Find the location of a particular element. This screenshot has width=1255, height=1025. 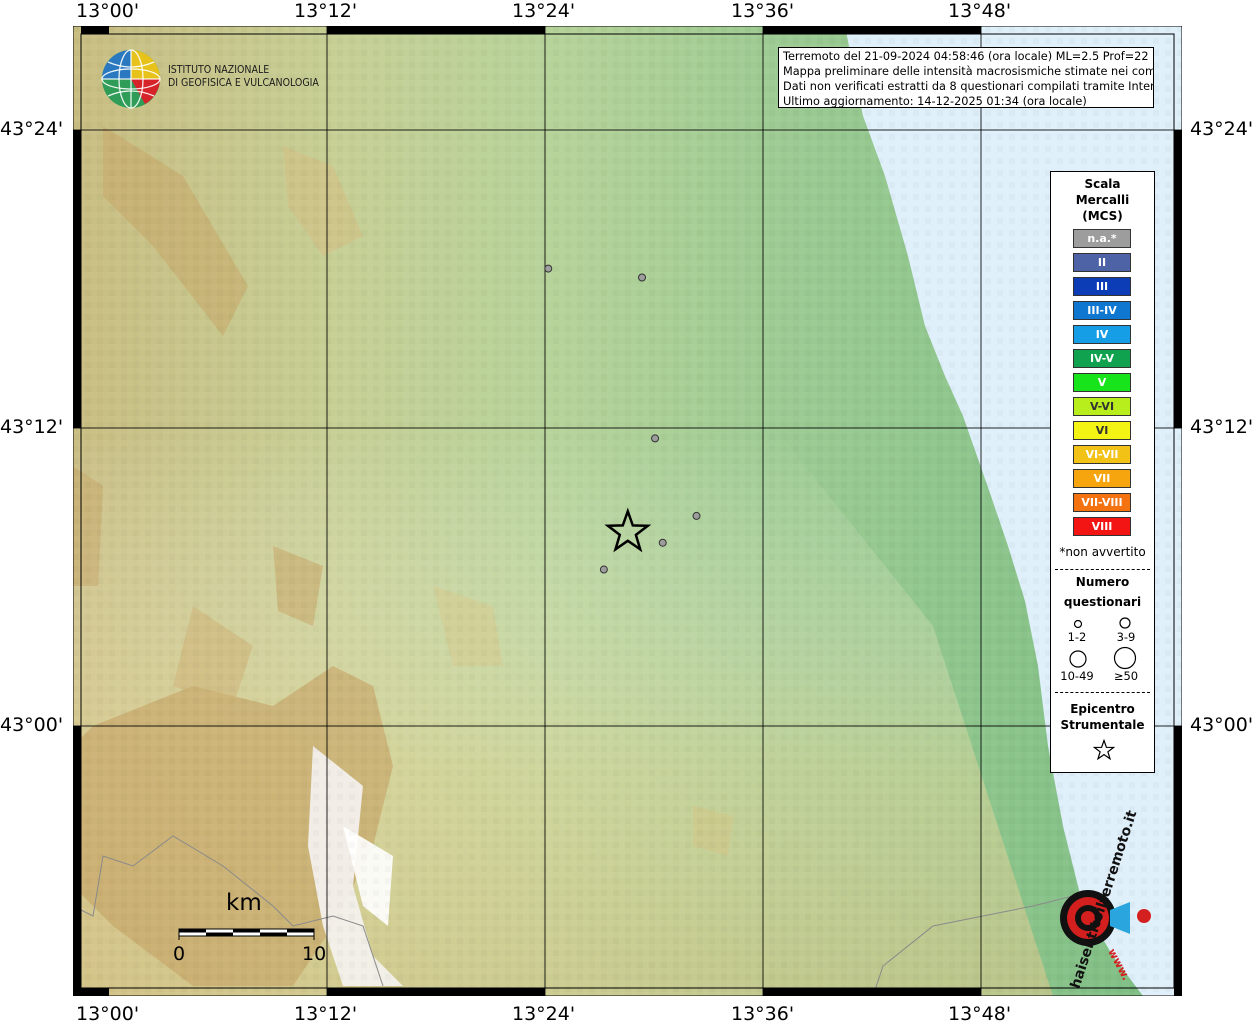

legend-not-felt-note: *non avvertito is located at coordinates (1102, 552).